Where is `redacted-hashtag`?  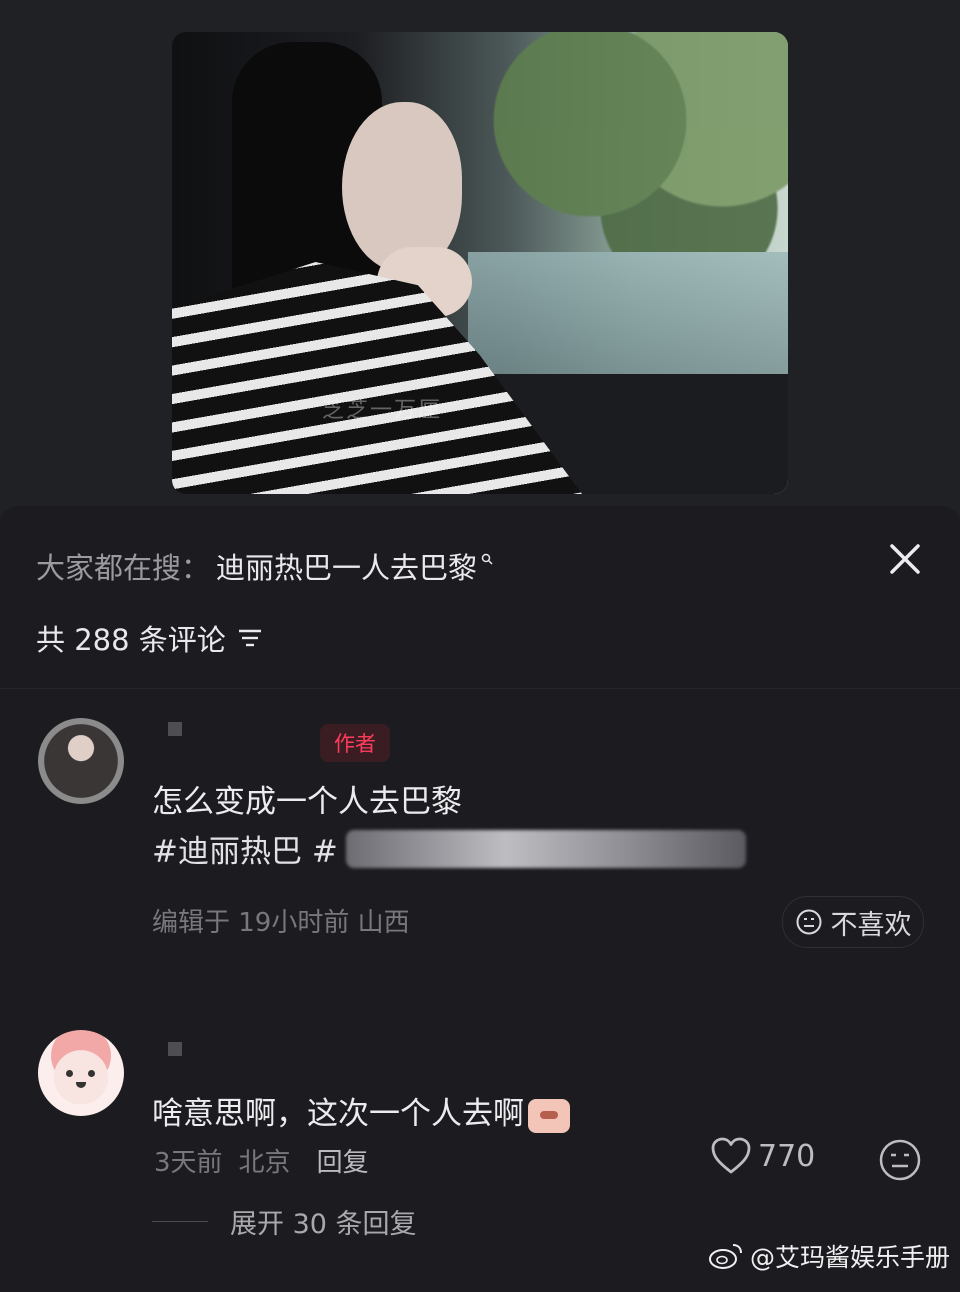 redacted-hashtag is located at coordinates (545, 848).